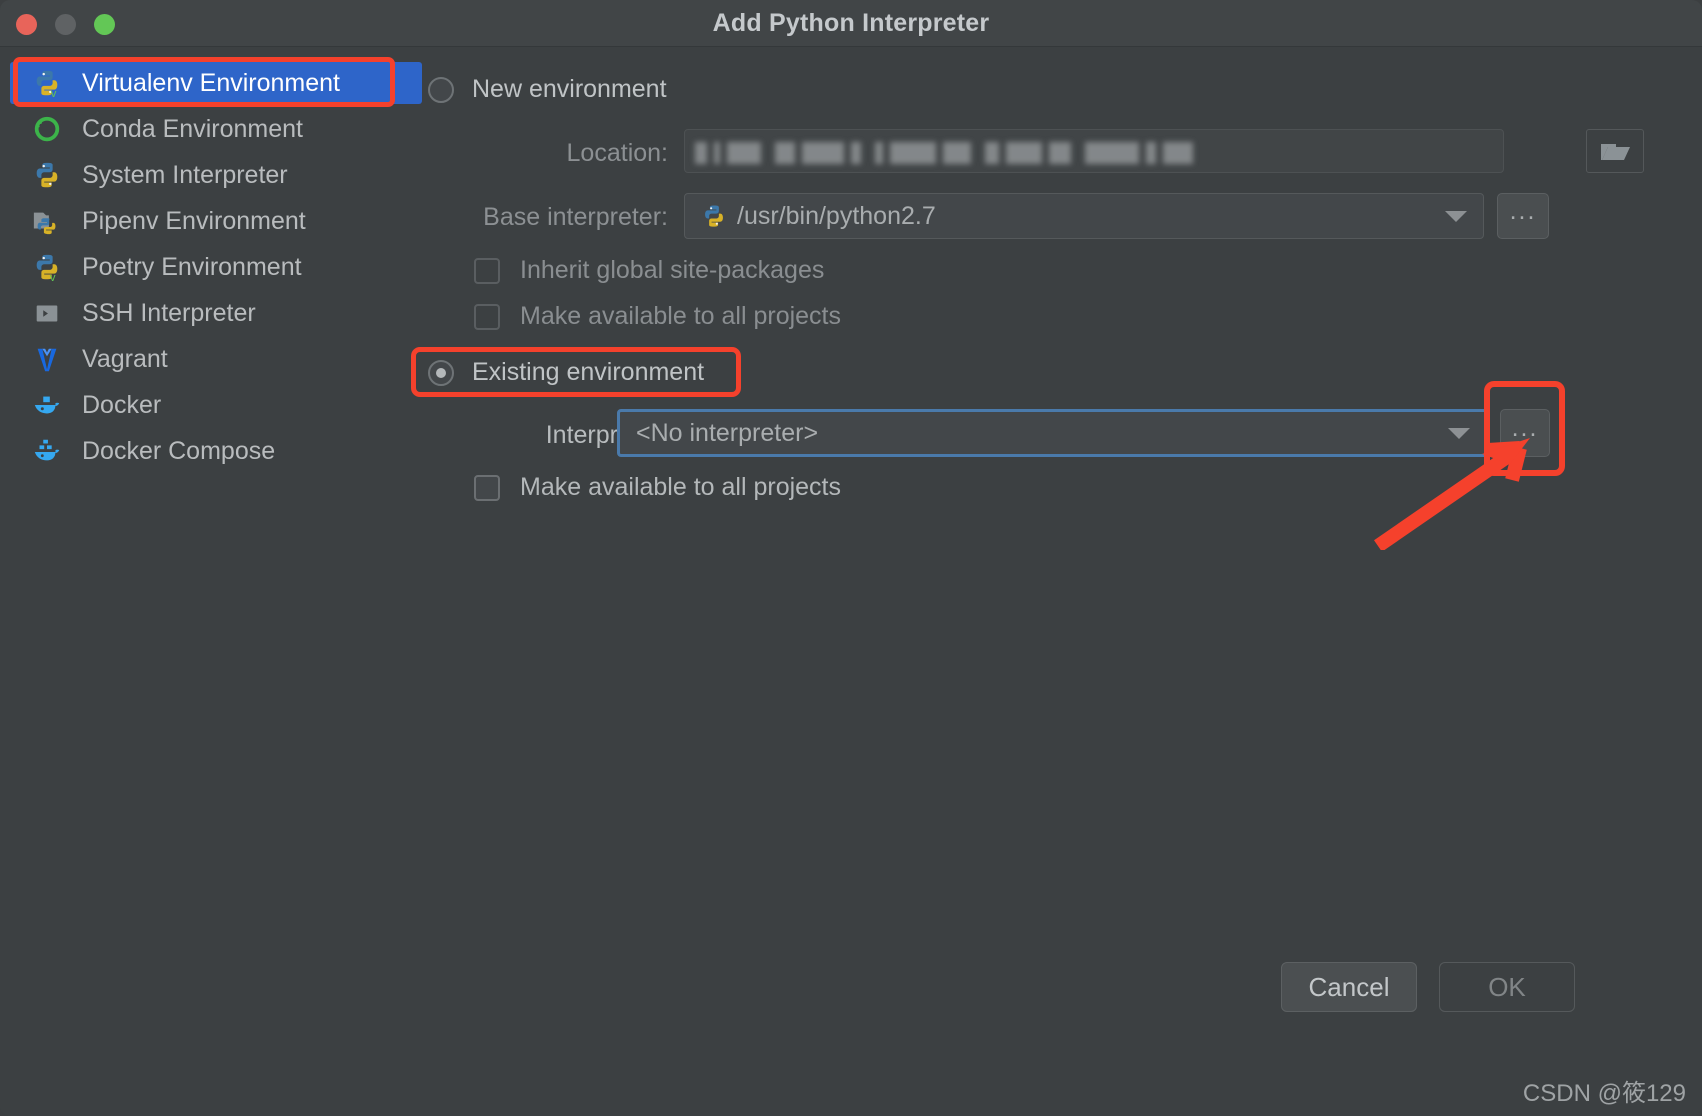  Describe the element at coordinates (1053, 433) in the screenshot. I see `interpreter-dropdown: <No interpreter>` at that location.